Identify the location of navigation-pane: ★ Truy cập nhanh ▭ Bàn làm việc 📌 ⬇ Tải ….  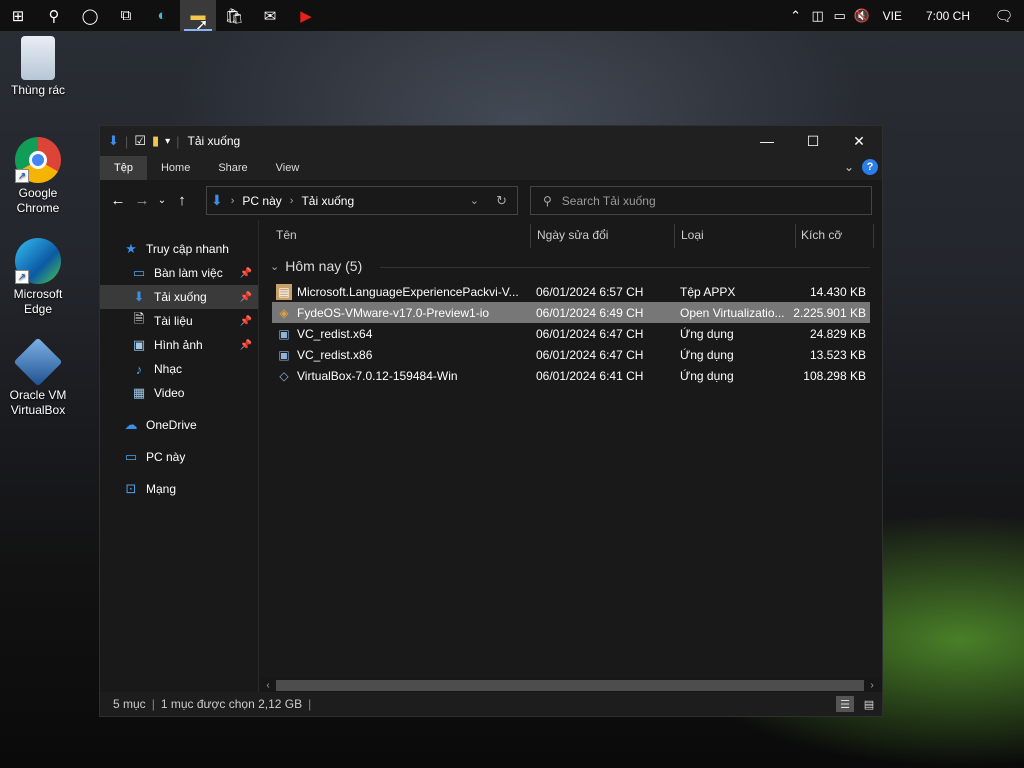
(179, 456).